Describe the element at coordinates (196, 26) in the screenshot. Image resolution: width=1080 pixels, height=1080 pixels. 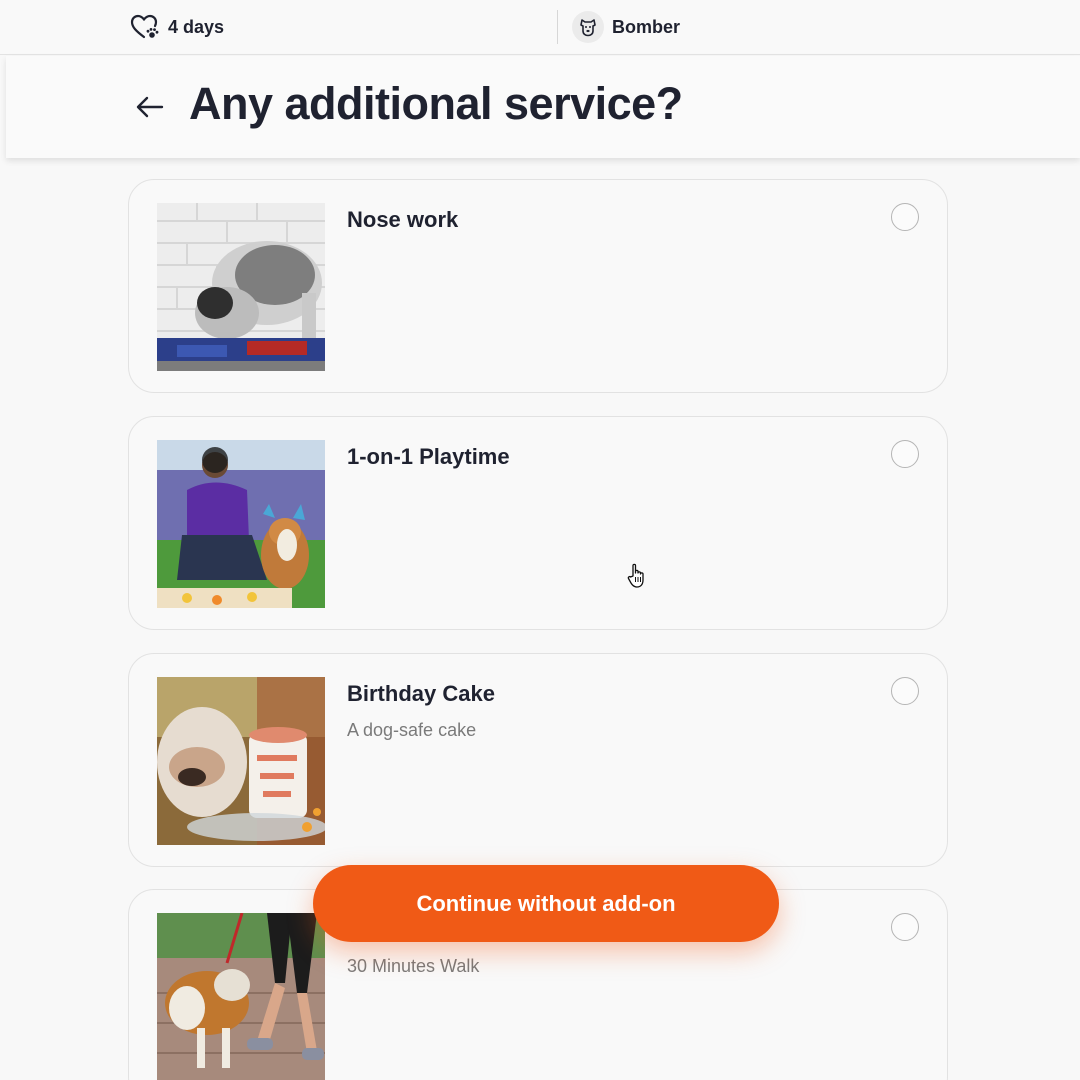
I see `duration-label: 4 days` at that location.